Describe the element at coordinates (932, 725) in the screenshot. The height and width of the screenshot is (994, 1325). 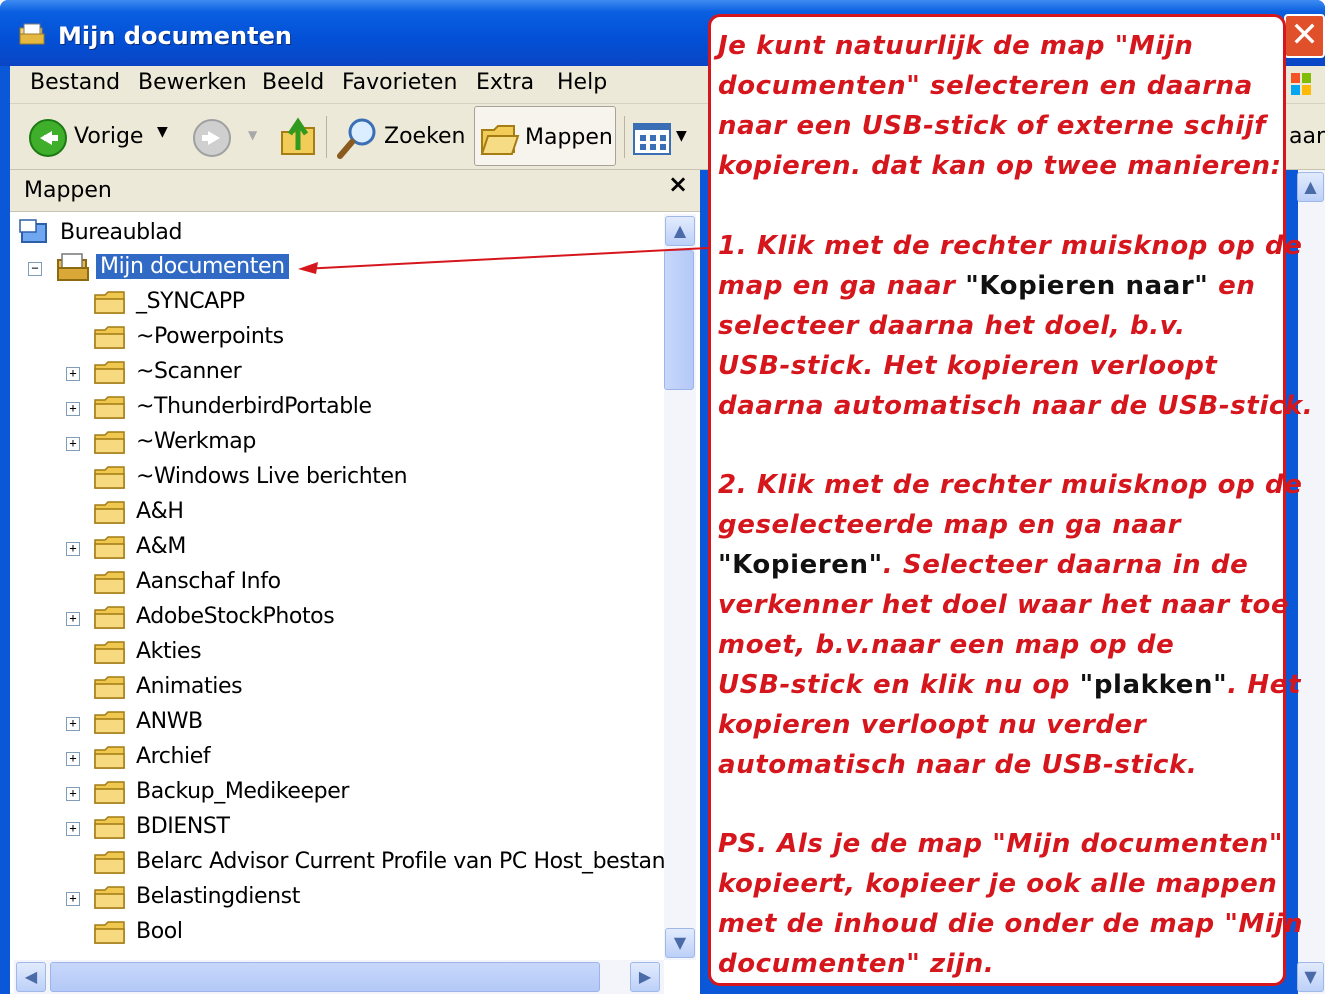
I see `callout-line: kopieren verloopt nu verder` at that location.